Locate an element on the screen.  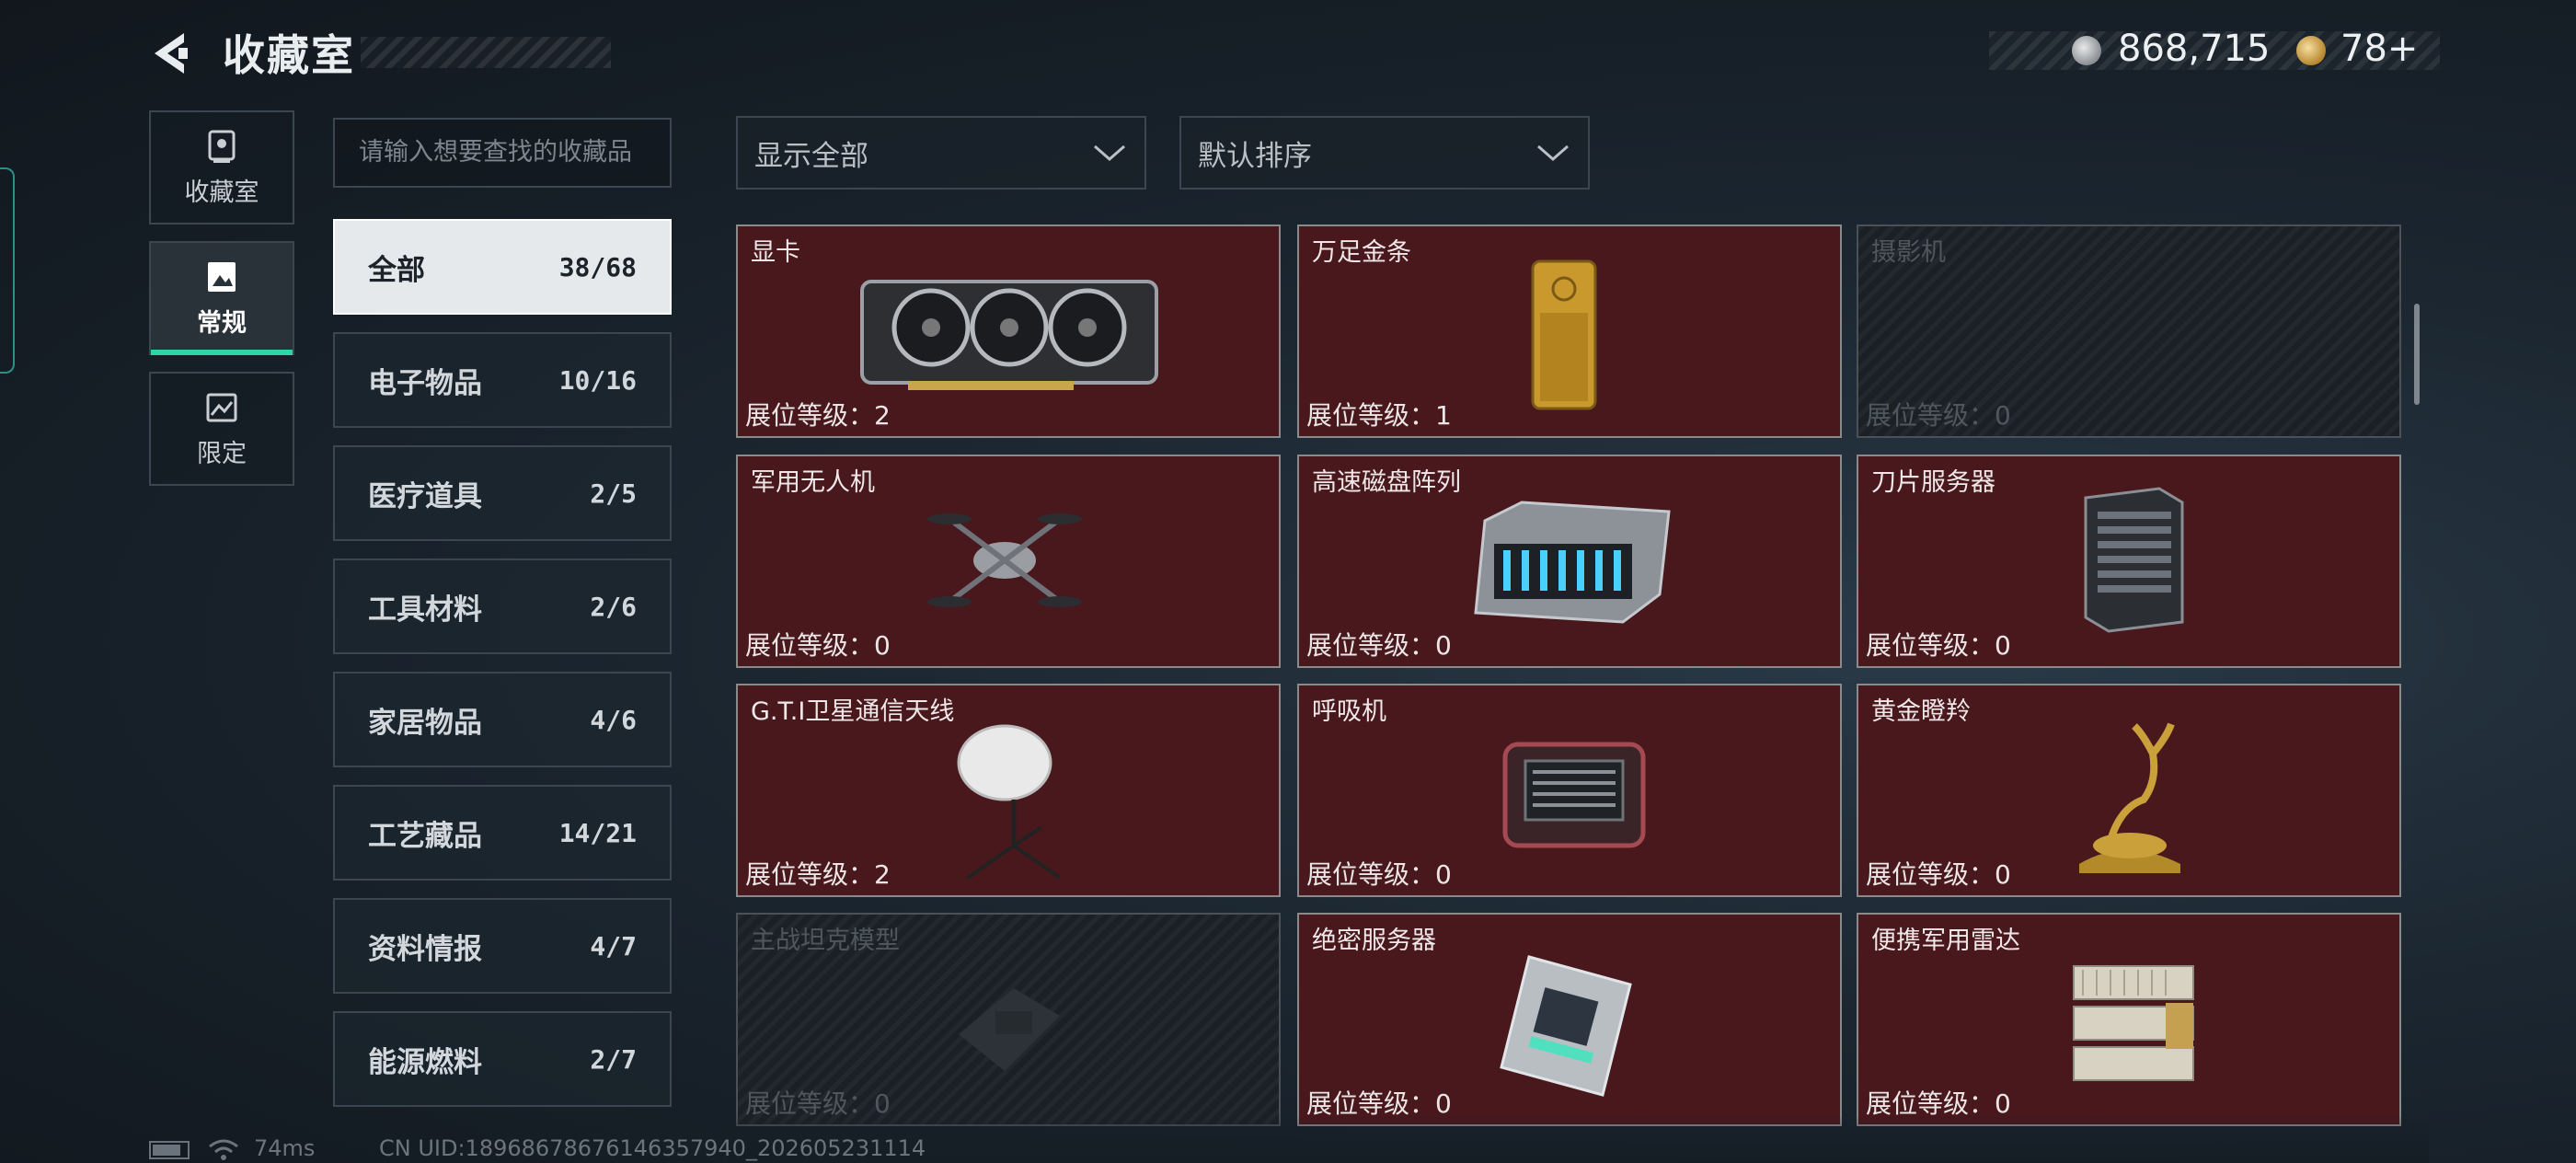
silver-coin-icon is located at coordinates (2086, 51).